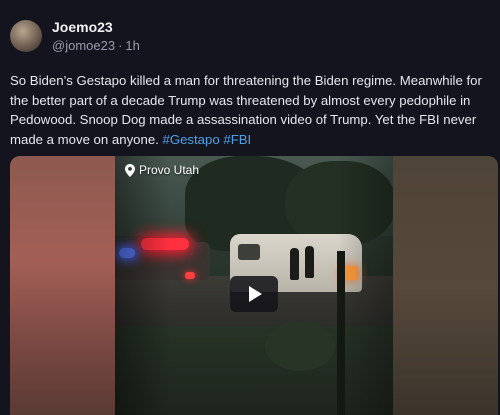 This screenshot has height=415, width=500. Describe the element at coordinates (237, 139) in the screenshot. I see `hashtag-fbi: #FBI` at that location.